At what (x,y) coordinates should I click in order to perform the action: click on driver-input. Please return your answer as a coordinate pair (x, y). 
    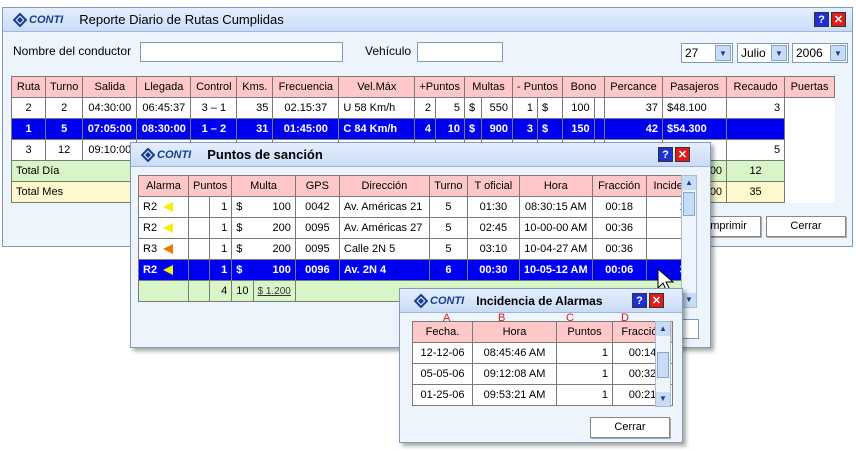
    Looking at the image, I should click on (241, 52).